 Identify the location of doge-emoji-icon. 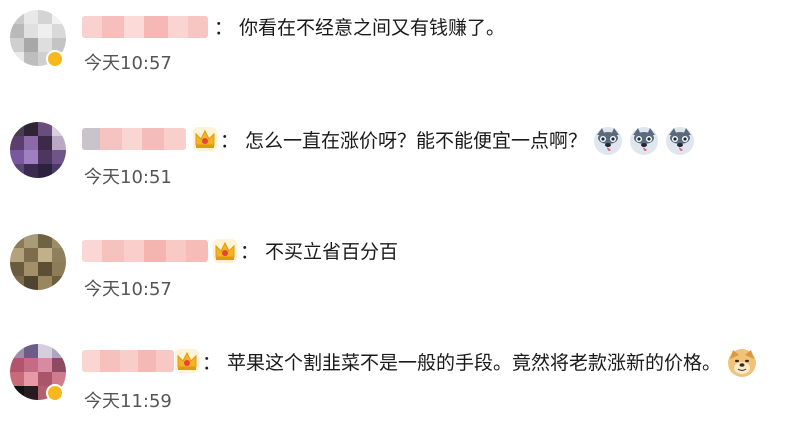
(742, 363).